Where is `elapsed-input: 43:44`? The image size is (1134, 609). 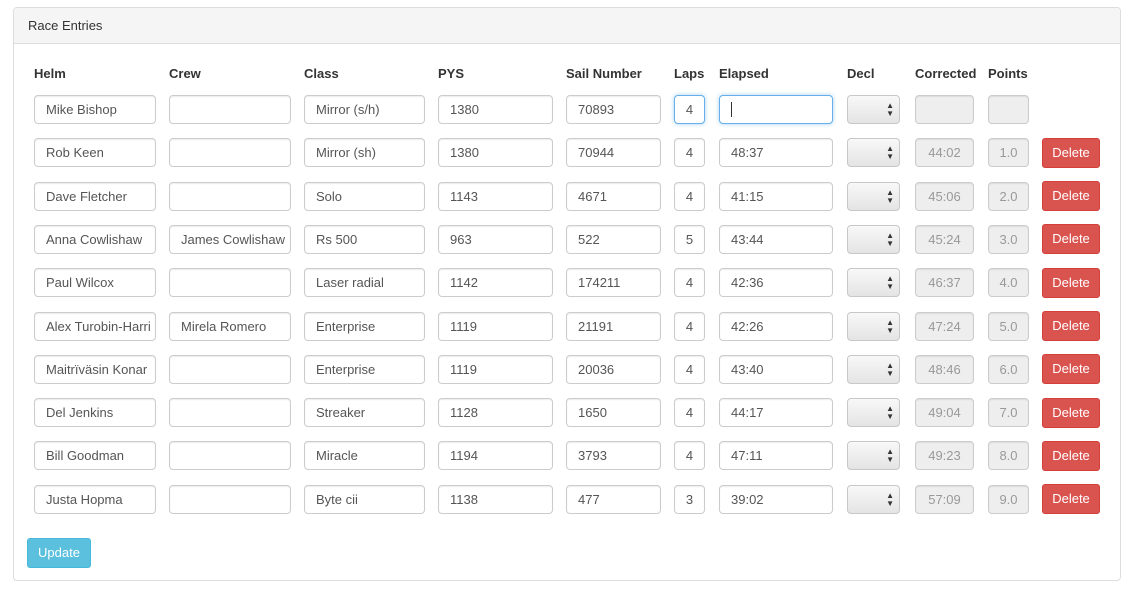 elapsed-input: 43:44 is located at coordinates (776, 239).